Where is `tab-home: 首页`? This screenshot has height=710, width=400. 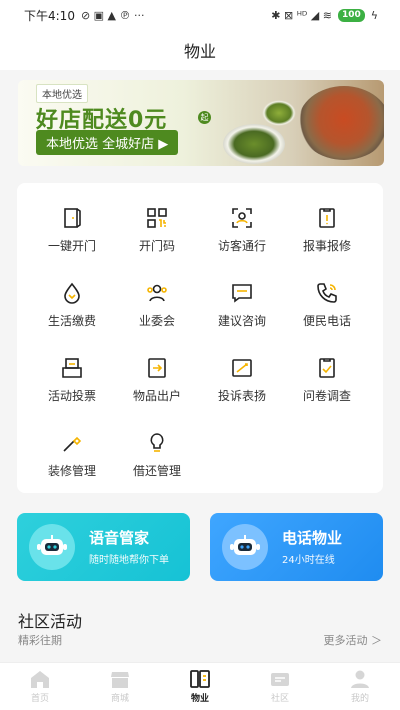
tab-home: 首页 is located at coordinates (40, 686).